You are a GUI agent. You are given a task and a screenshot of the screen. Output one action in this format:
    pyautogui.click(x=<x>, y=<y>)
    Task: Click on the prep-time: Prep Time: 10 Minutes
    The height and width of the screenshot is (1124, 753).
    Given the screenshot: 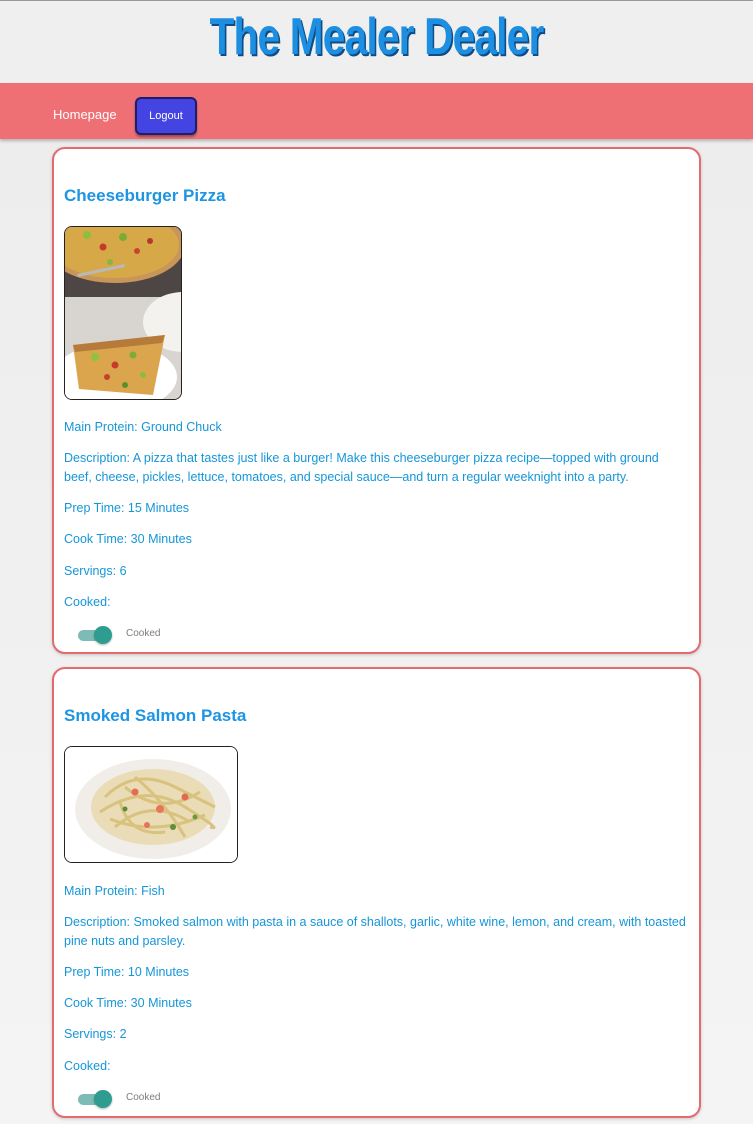 What is the action you would take?
    pyautogui.click(x=127, y=972)
    